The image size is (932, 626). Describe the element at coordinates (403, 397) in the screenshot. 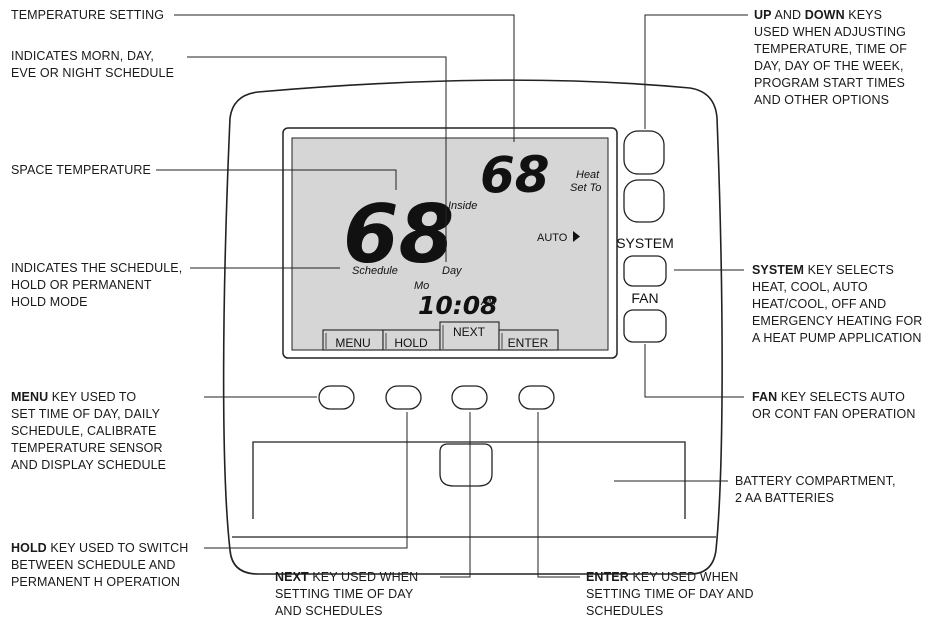

I see `hold-key` at that location.